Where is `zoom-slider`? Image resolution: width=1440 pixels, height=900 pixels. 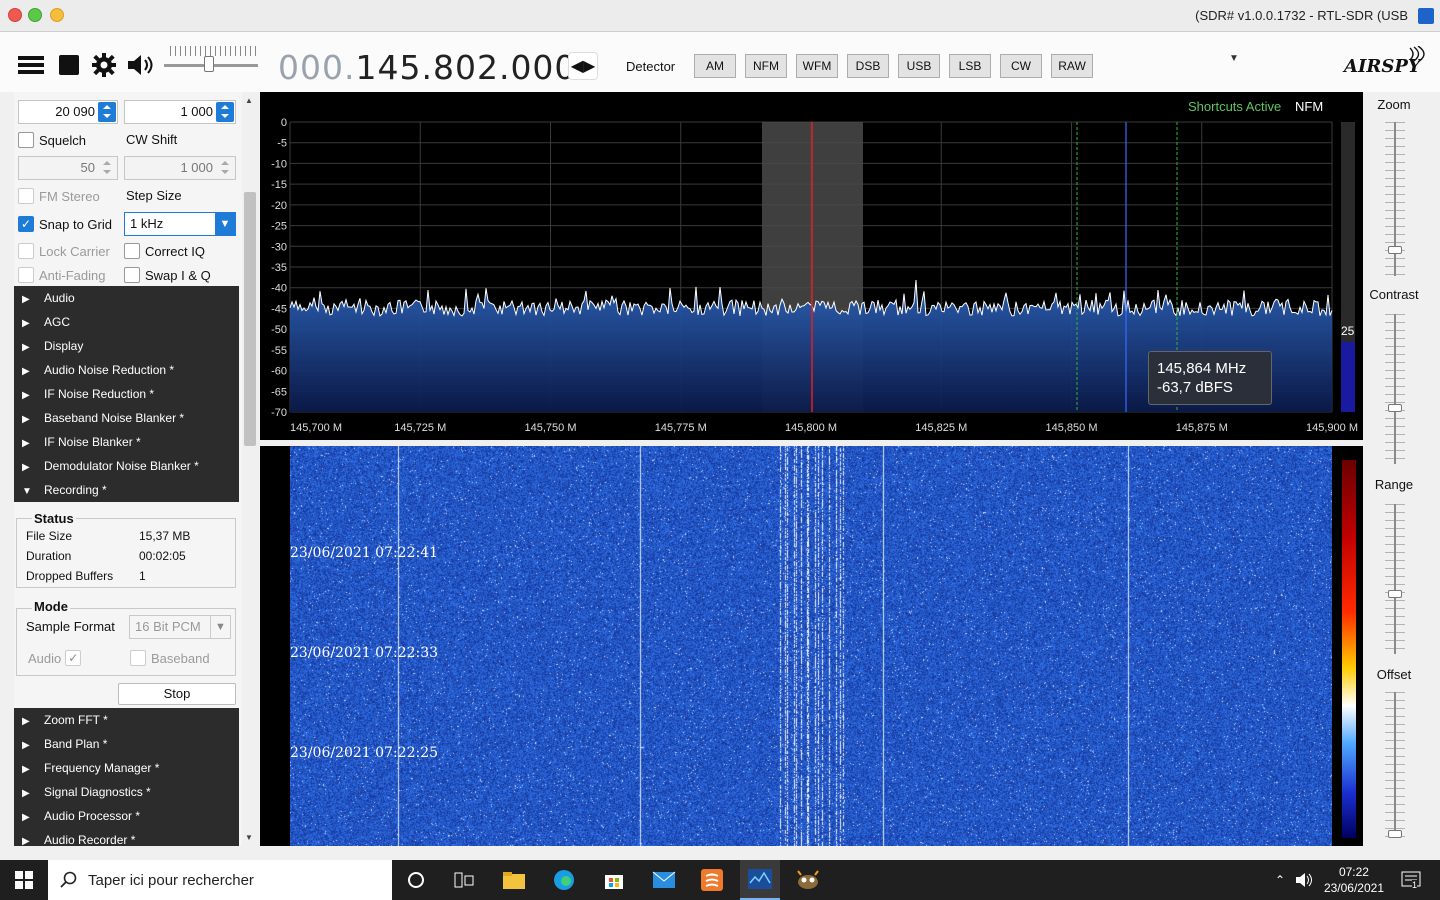 zoom-slider is located at coordinates (1395, 199).